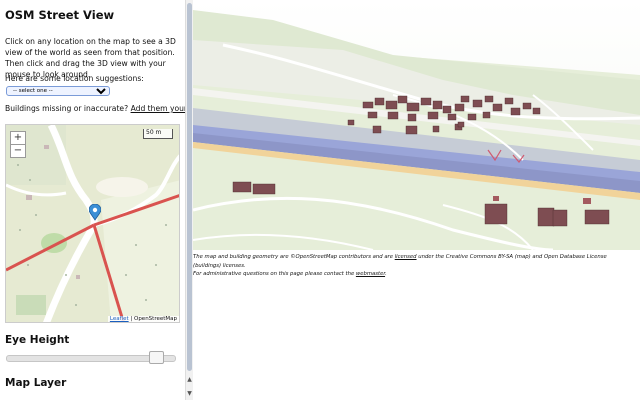 This screenshot has height=400, width=640. I want to click on licensed-link: licensed, so click(406, 257).